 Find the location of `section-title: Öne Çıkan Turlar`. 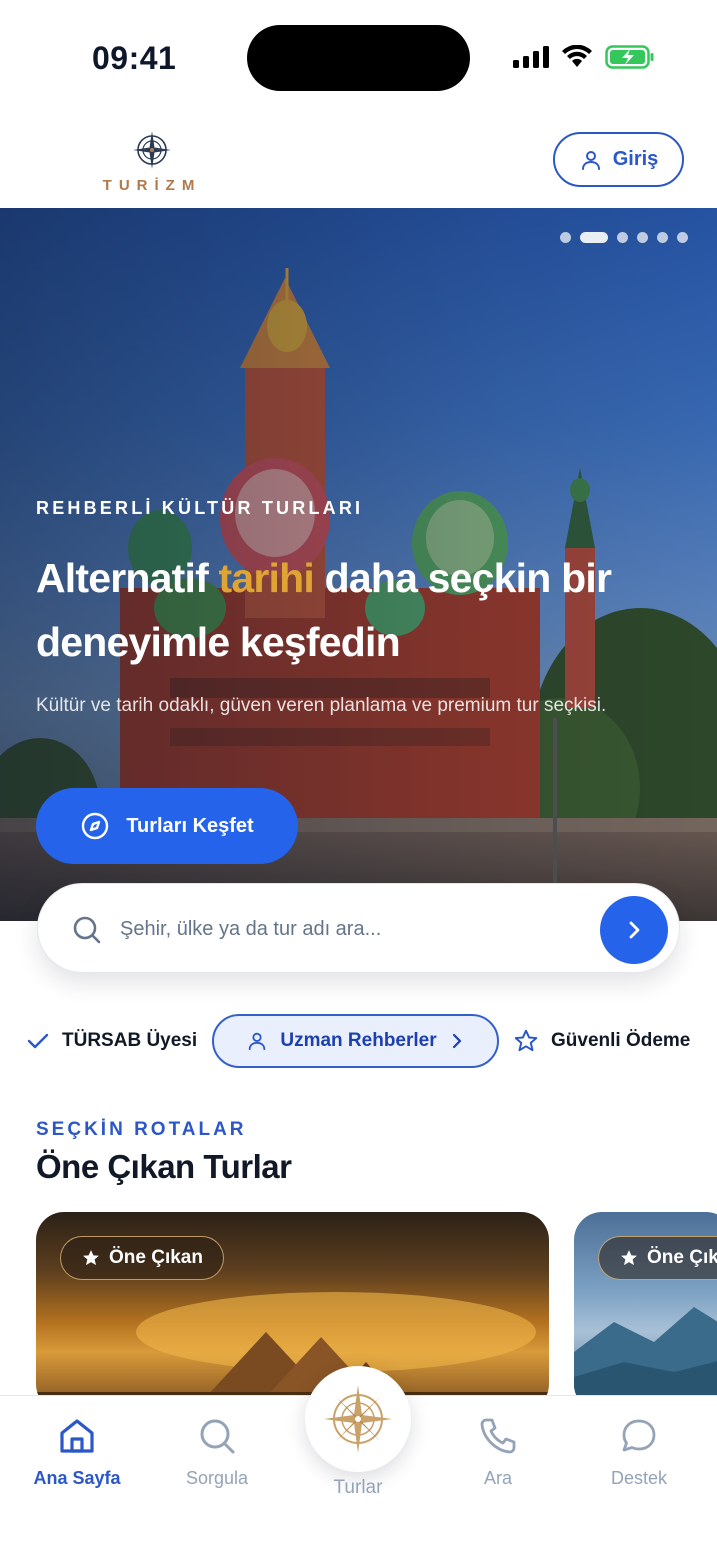

section-title: Öne Çıkan Turlar is located at coordinates (164, 1166).